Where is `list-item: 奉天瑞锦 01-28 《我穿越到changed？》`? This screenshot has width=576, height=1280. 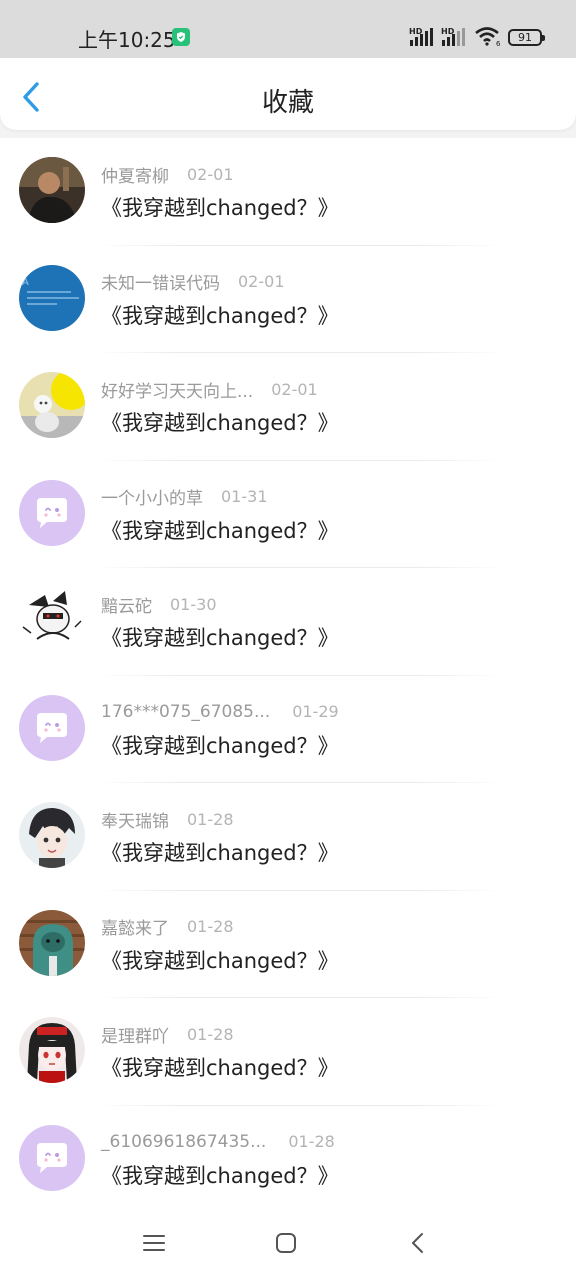 list-item: 奉天瑞锦 01-28 《我穿越到changed？》 is located at coordinates (288, 837).